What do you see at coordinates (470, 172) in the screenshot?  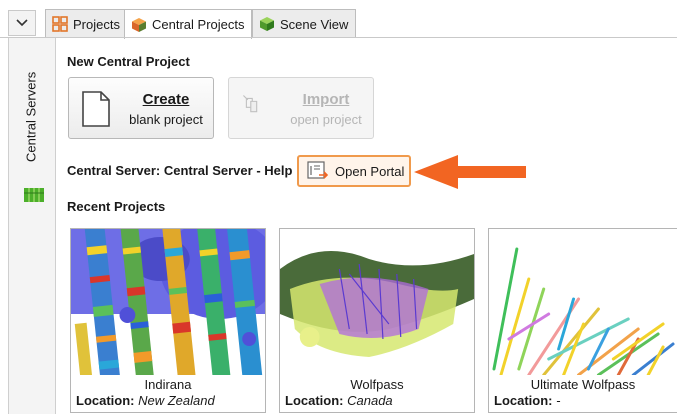 I see `callout-arrow` at bounding box center [470, 172].